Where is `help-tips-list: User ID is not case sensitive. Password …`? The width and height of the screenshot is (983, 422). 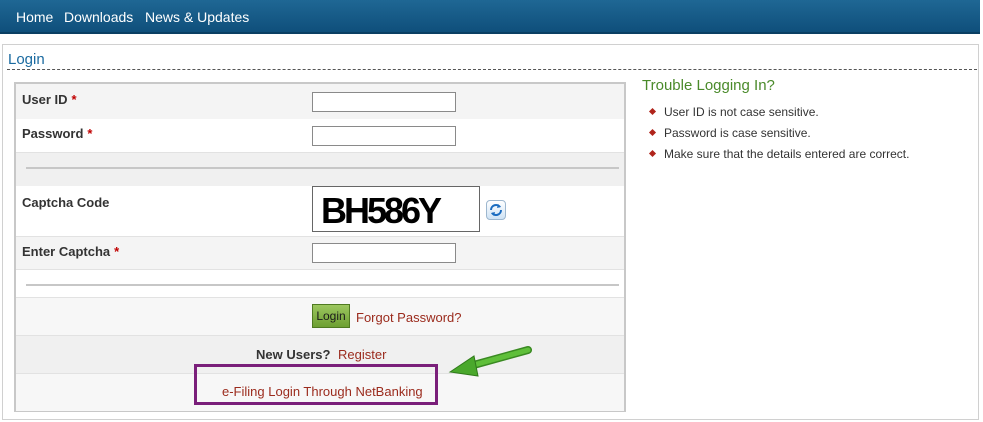
help-tips-list: User ID is not case sensitive. Password … is located at coordinates (778, 136).